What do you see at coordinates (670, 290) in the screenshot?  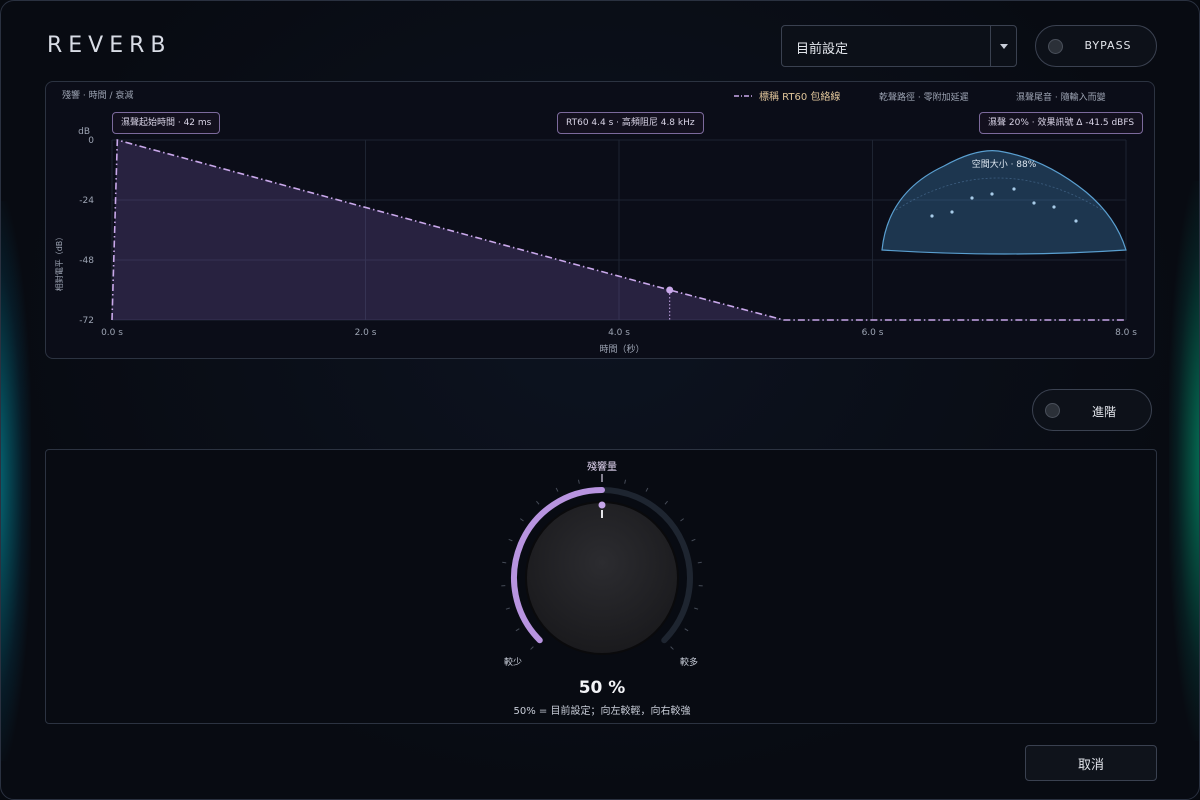 I see `rt60-marker-point` at bounding box center [670, 290].